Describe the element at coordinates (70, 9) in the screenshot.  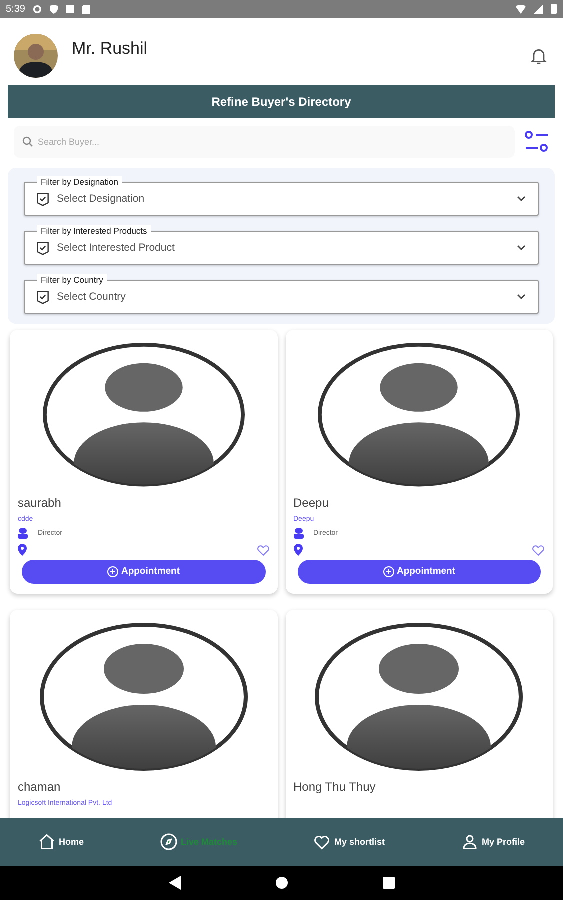
I see `square-icon` at that location.